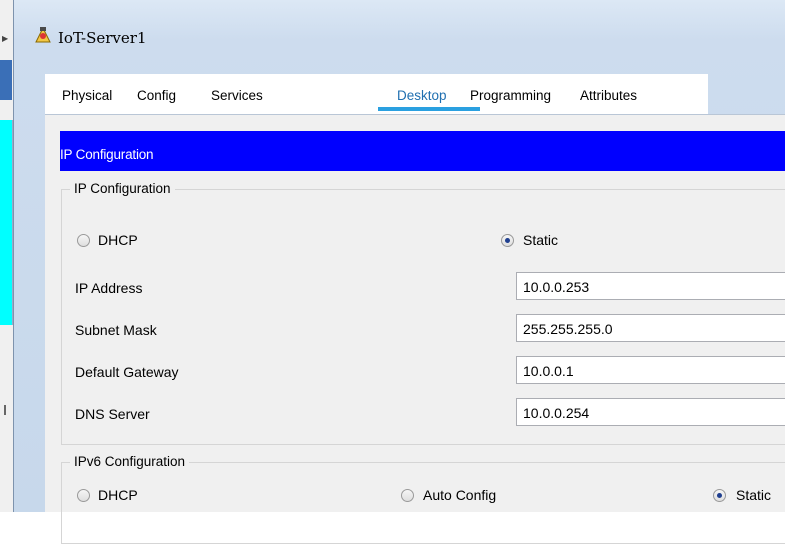  Describe the element at coordinates (116, 330) in the screenshot. I see `subnet-mask-label: Subnet Mask` at that location.